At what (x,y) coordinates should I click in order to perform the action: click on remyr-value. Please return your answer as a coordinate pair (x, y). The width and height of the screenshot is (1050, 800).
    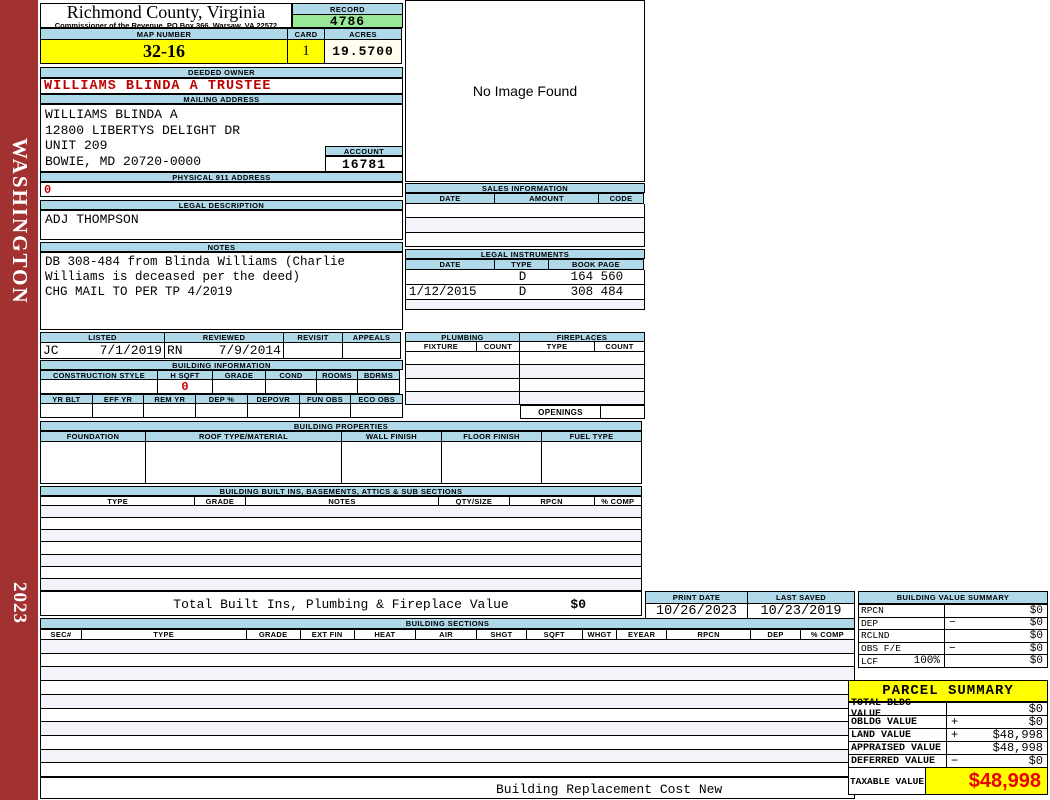
    Looking at the image, I should click on (170, 410).